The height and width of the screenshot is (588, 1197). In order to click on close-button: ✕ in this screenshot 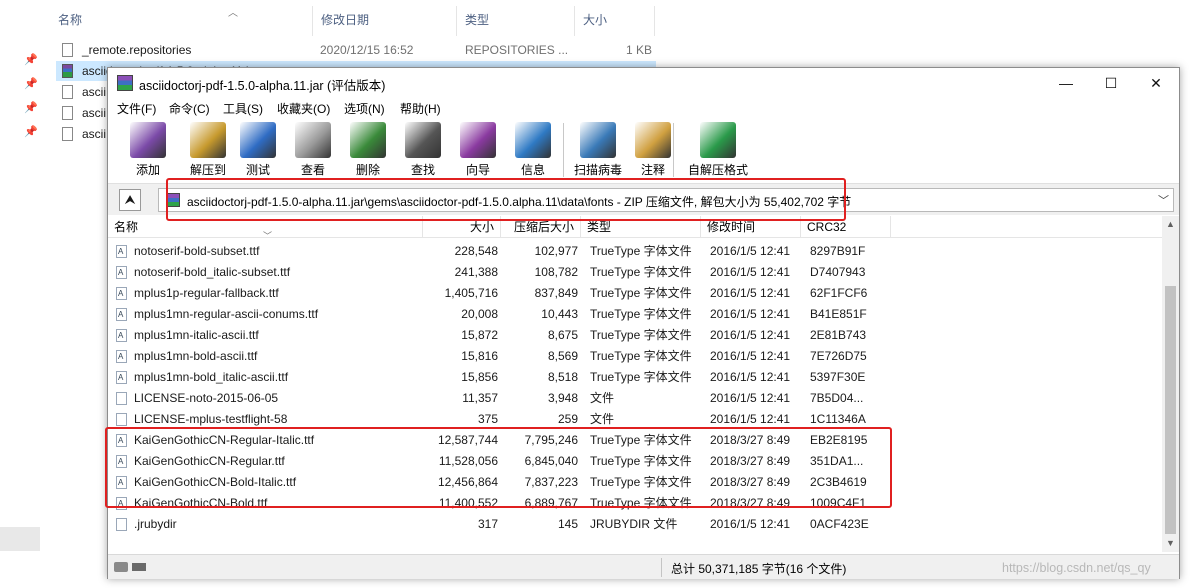, I will do `click(1156, 83)`.